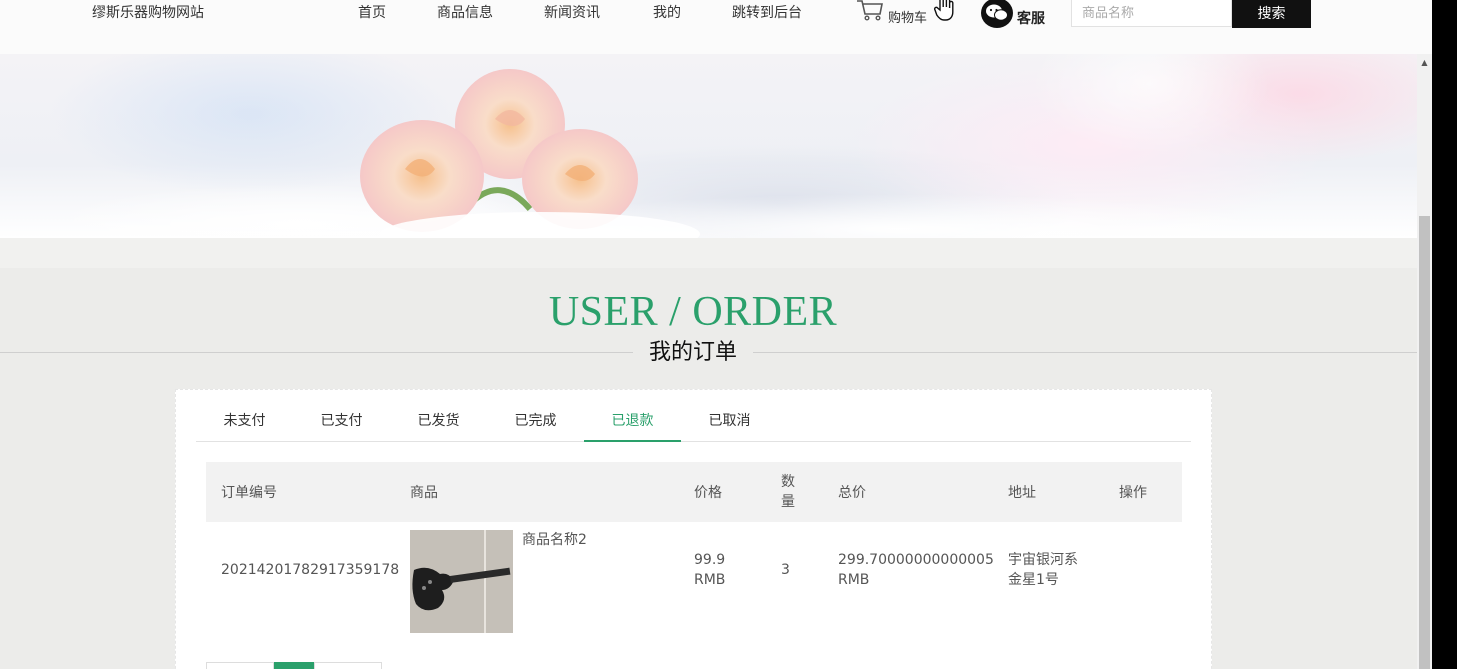 The image size is (1457, 669). Describe the element at coordinates (372, 12) in the screenshot. I see `nav-home: 首页` at that location.